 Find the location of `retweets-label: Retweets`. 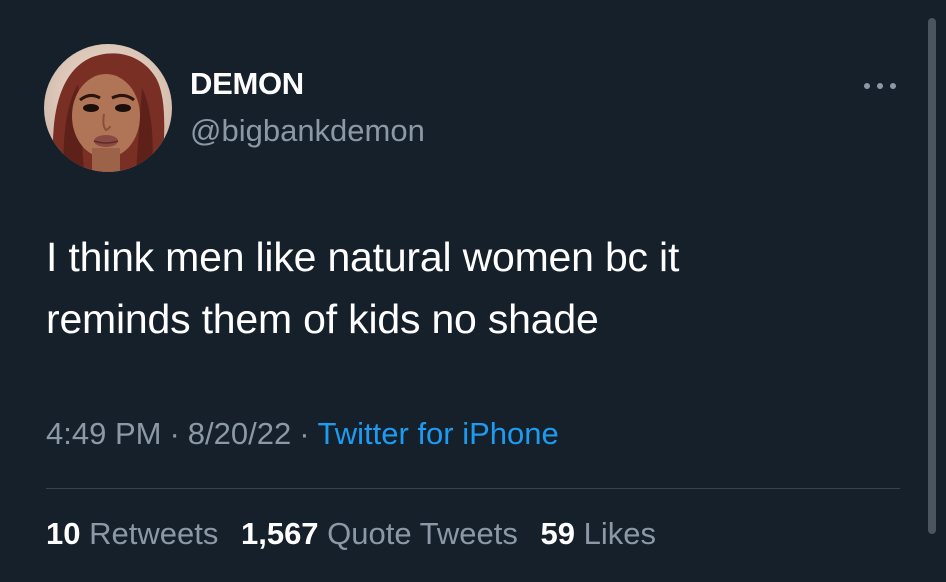

retweets-label: Retweets is located at coordinates (154, 533).